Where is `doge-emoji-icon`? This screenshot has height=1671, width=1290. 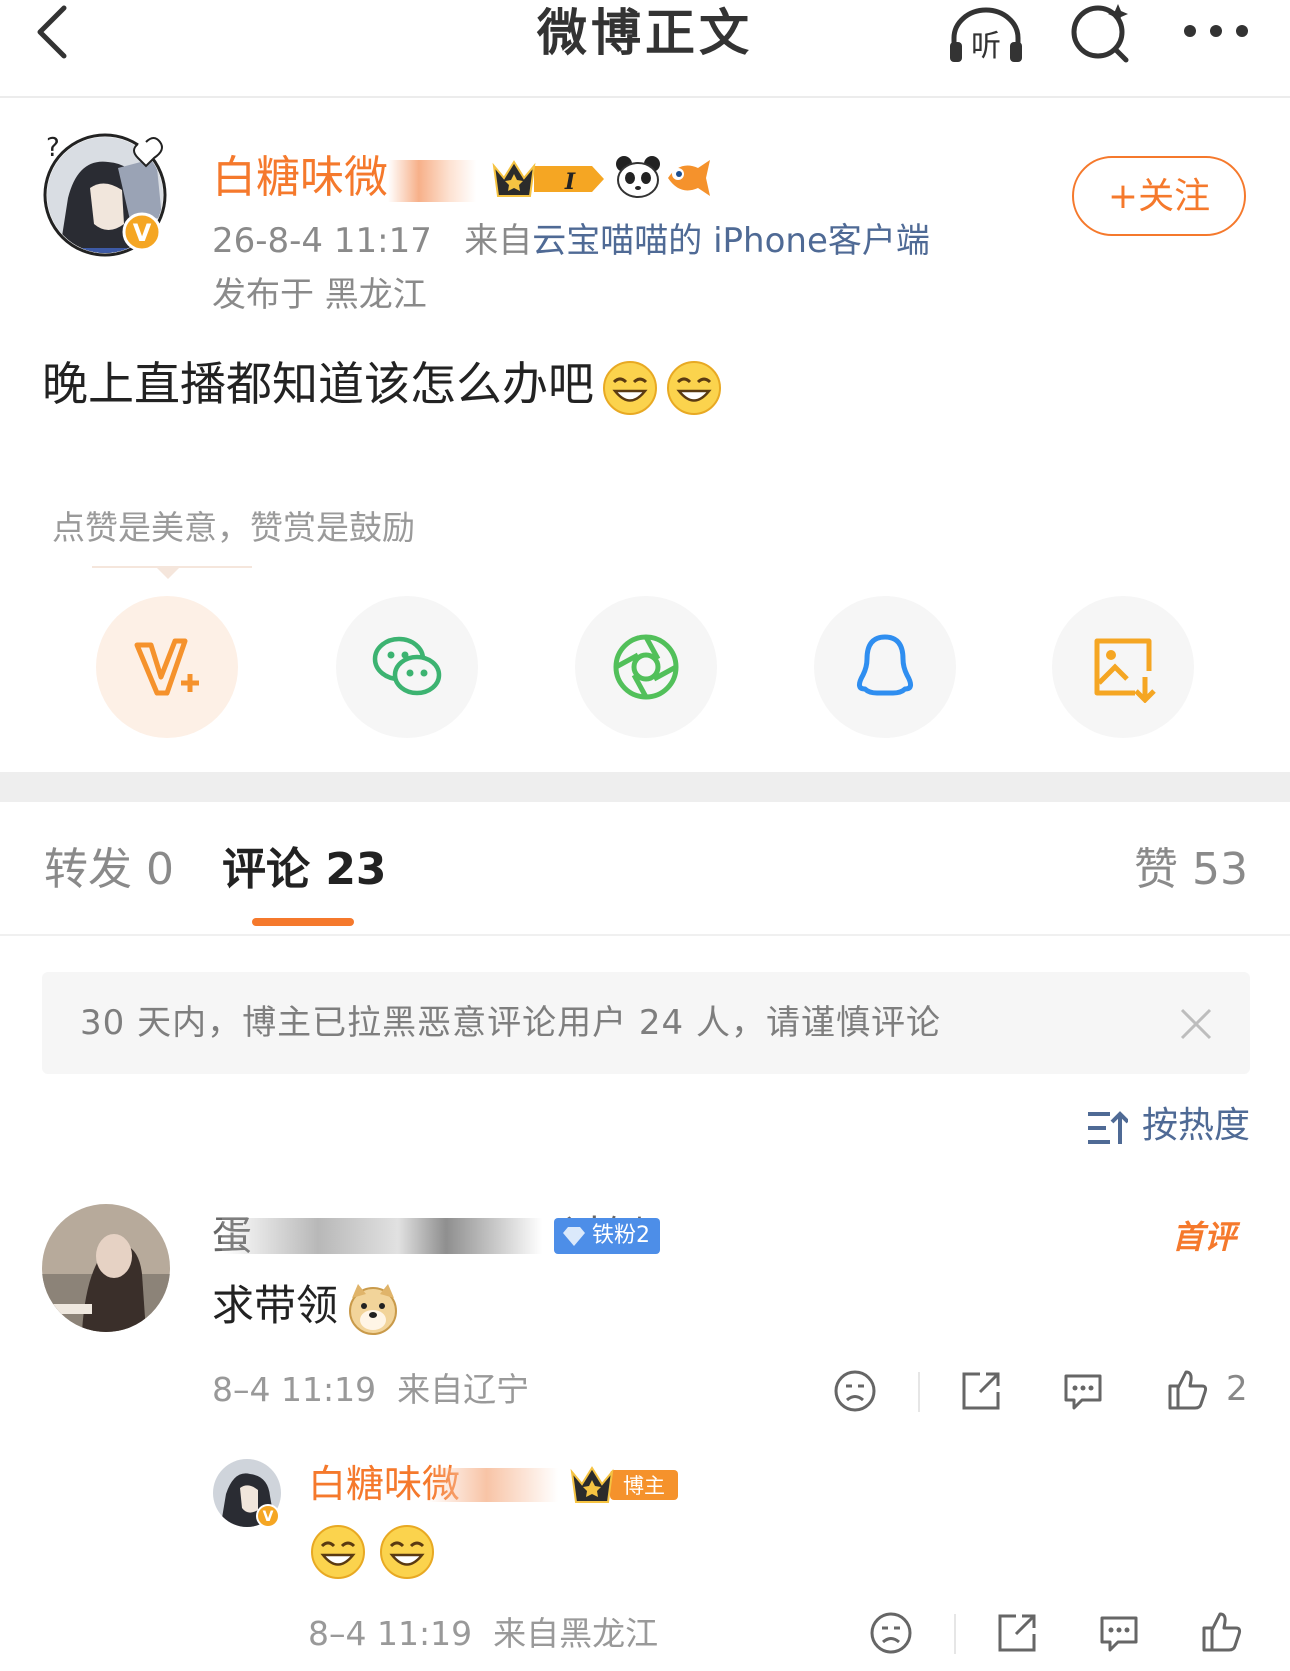 doge-emoji-icon is located at coordinates (373, 1309).